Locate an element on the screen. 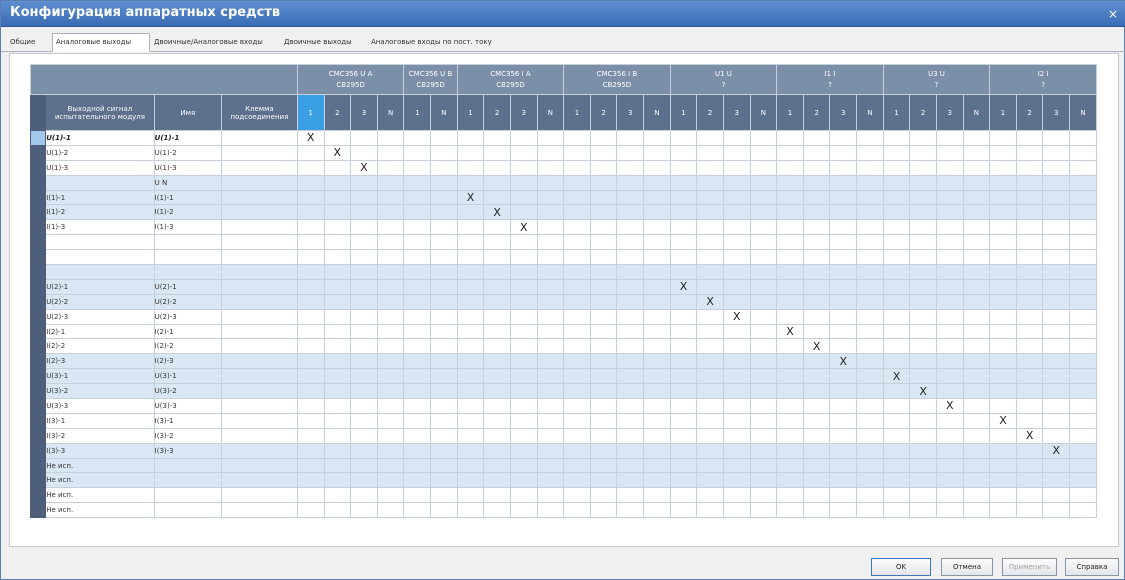 The image size is (1125, 580). table-row: U(1)-2 U(1)-2 X is located at coordinates (563, 152).